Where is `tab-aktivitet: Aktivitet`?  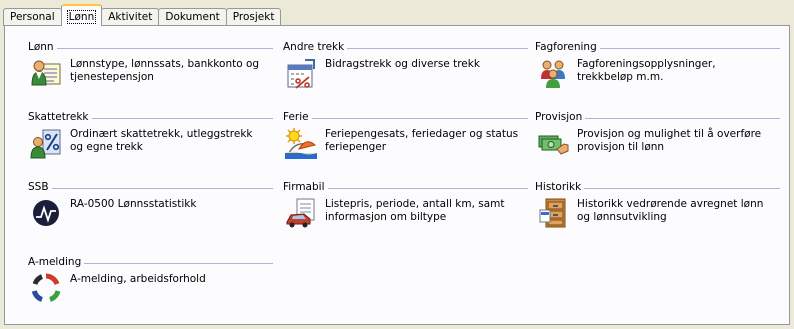 tab-aktivitet: Aktivitet is located at coordinates (130, 17).